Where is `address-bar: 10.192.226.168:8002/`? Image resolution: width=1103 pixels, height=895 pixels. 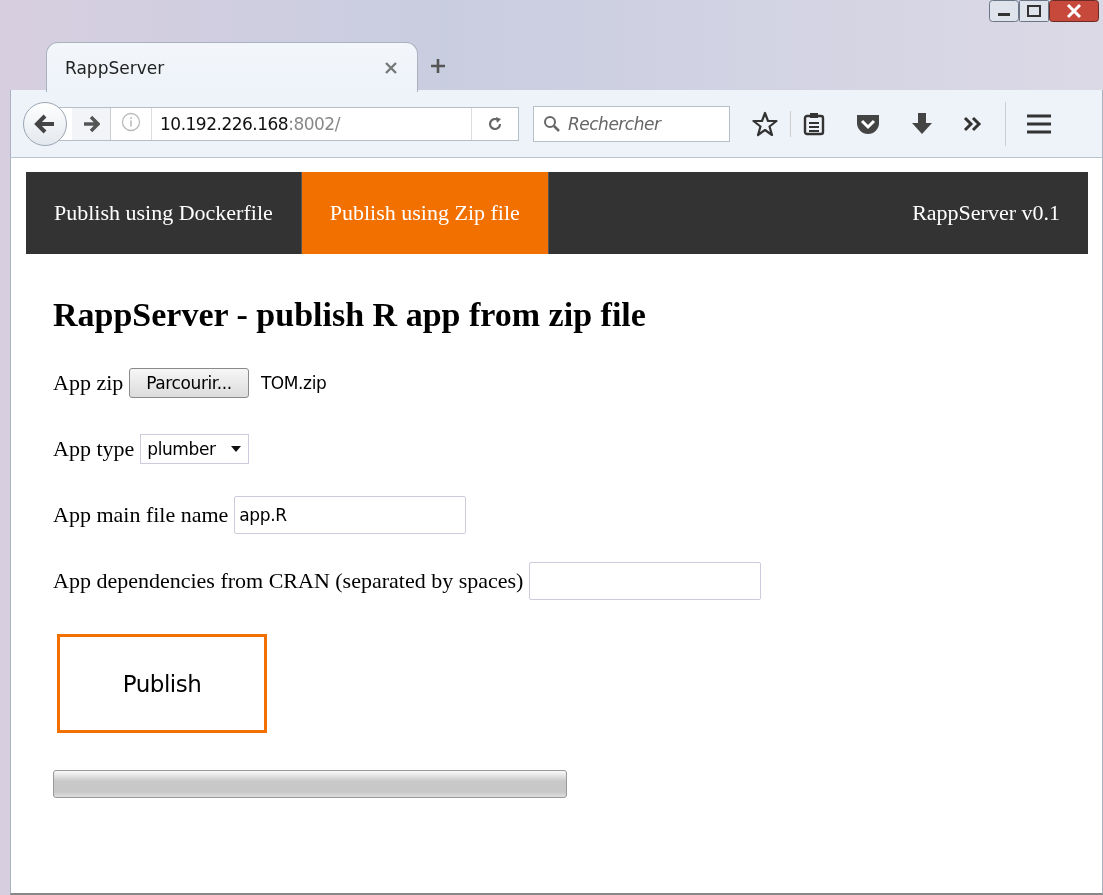
address-bar: 10.192.226.168:8002/ is located at coordinates (289, 123).